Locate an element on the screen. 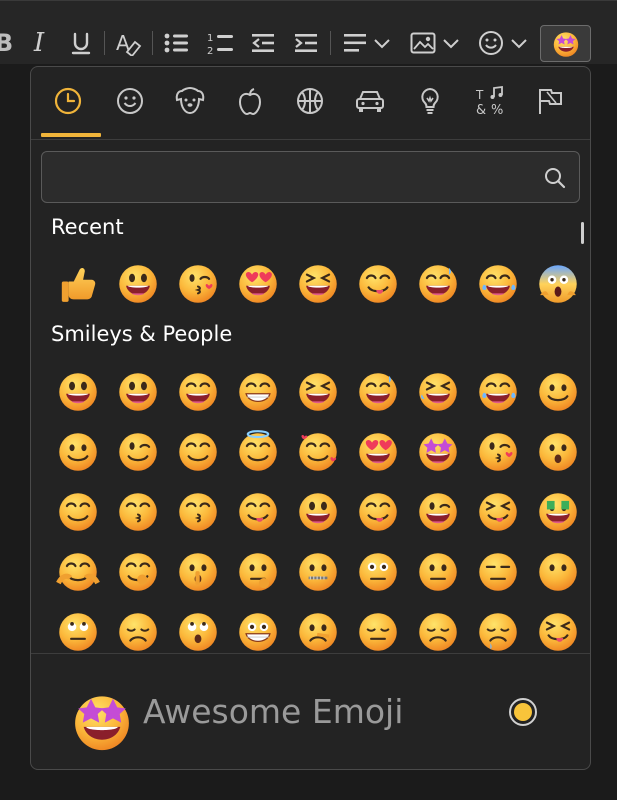  symbols-icon: T&% is located at coordinates (489, 101).